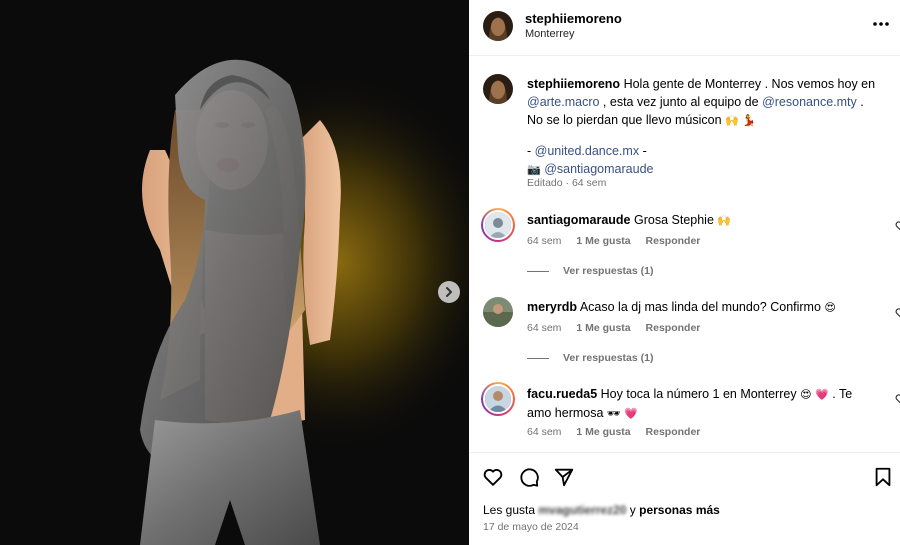 This screenshot has height=545, width=900. What do you see at coordinates (573, 18) in the screenshot?
I see `author-username: stephiiemoreno` at bounding box center [573, 18].